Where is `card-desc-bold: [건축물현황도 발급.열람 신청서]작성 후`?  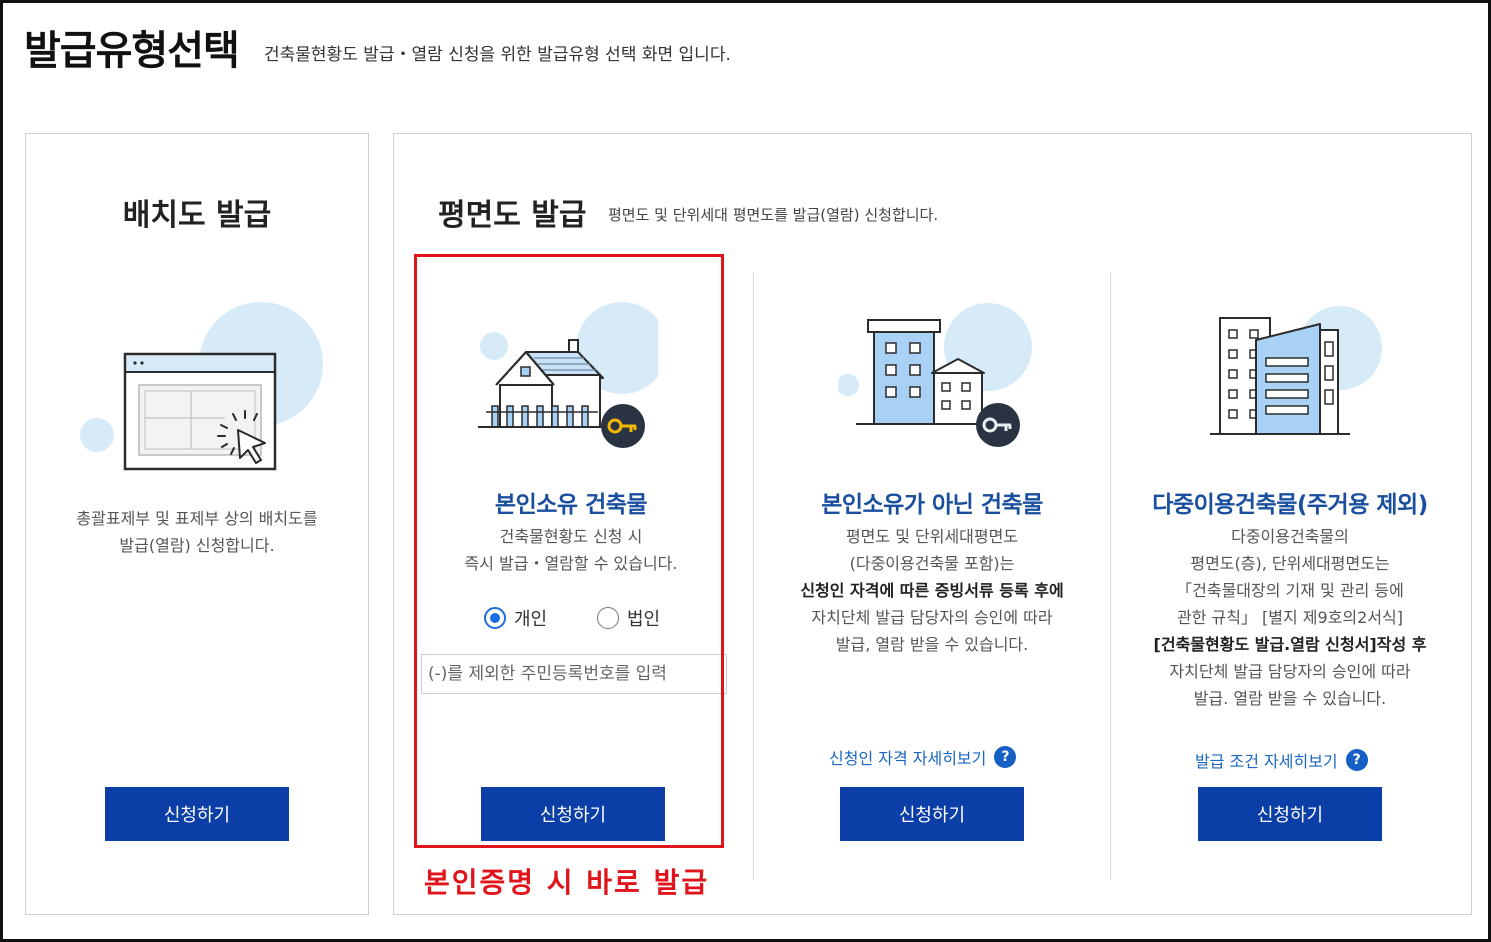 card-desc-bold: [건축물현황도 발급.열람 신청서]작성 후 is located at coordinates (1290, 644).